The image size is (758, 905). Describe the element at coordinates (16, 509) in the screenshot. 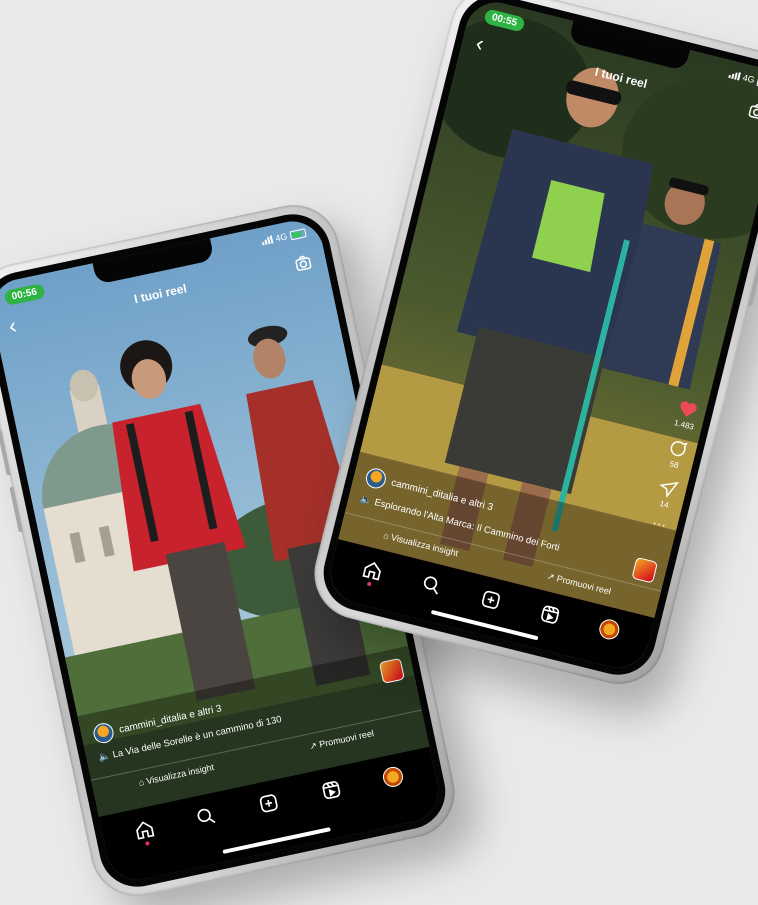

I see `volume-down-button` at that location.